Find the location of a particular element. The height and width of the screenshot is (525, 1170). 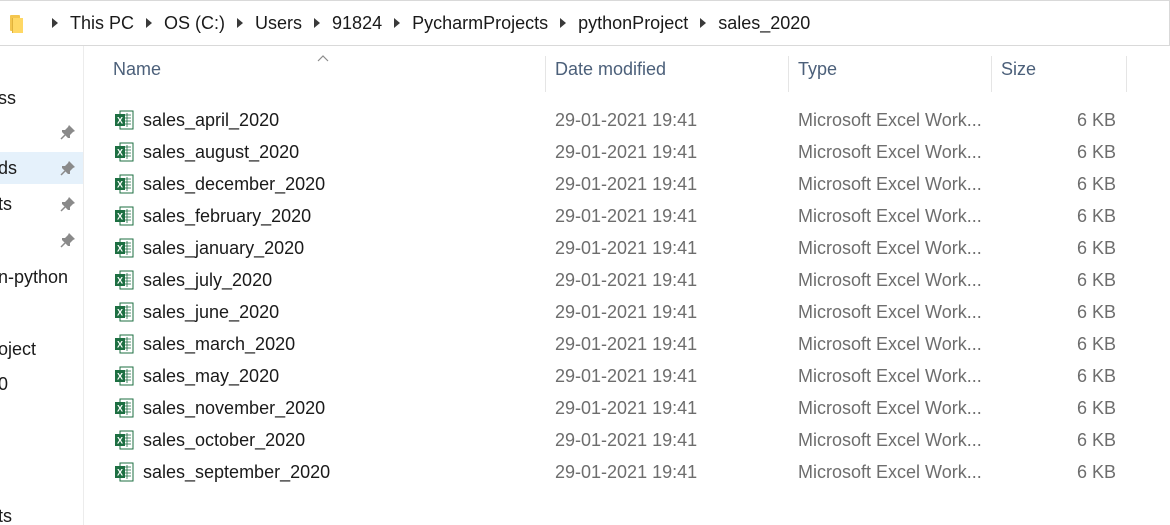

column-header-date-modified: Date modified is located at coordinates (670, 69).